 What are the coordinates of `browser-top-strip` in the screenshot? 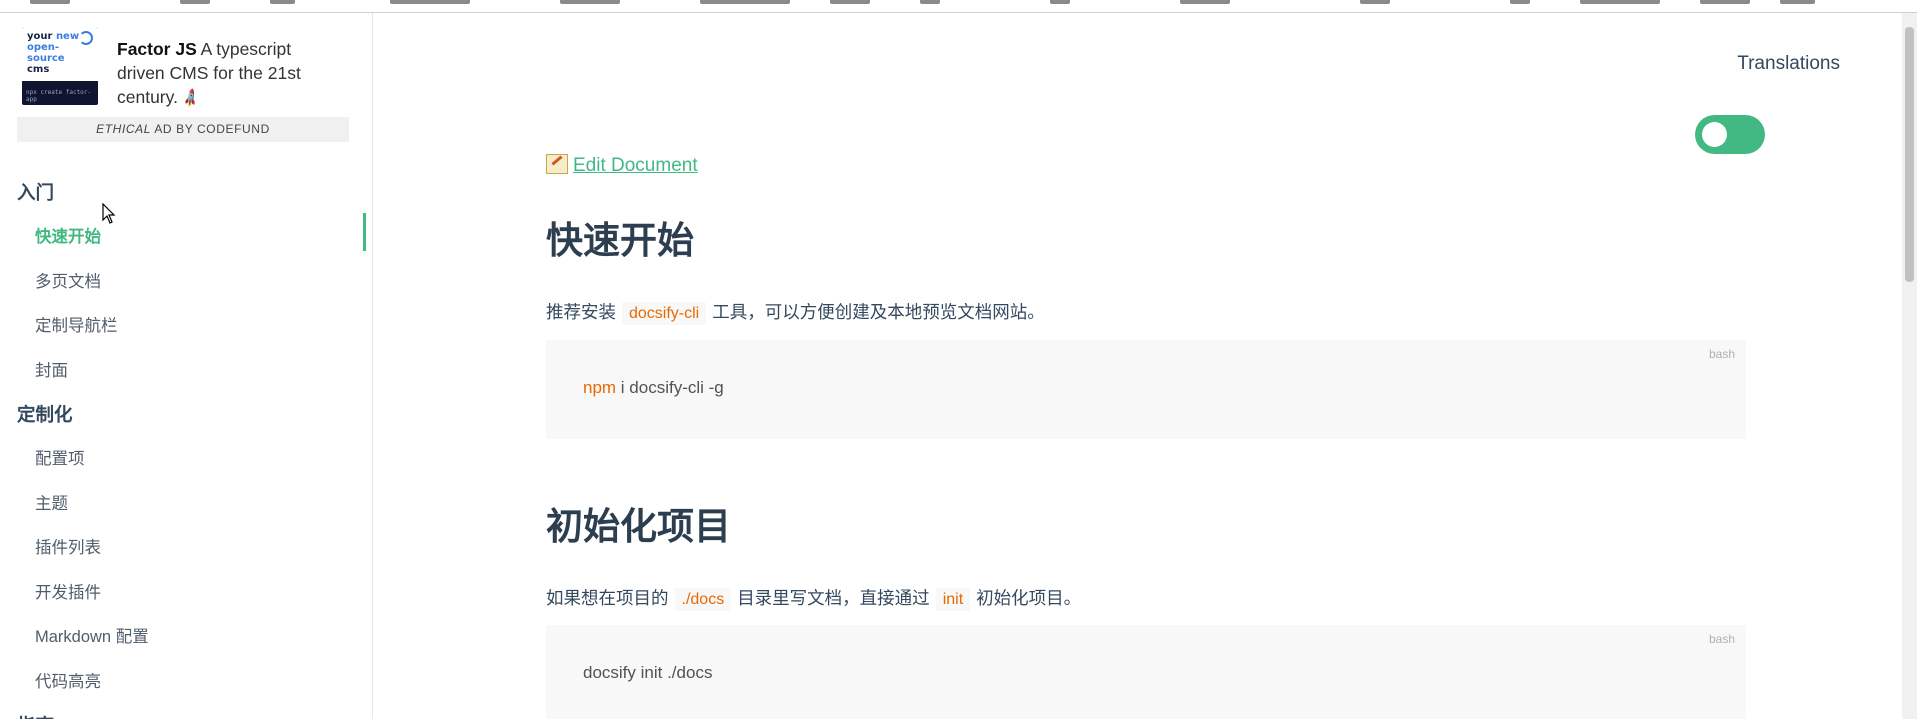 It's located at (958, 6).